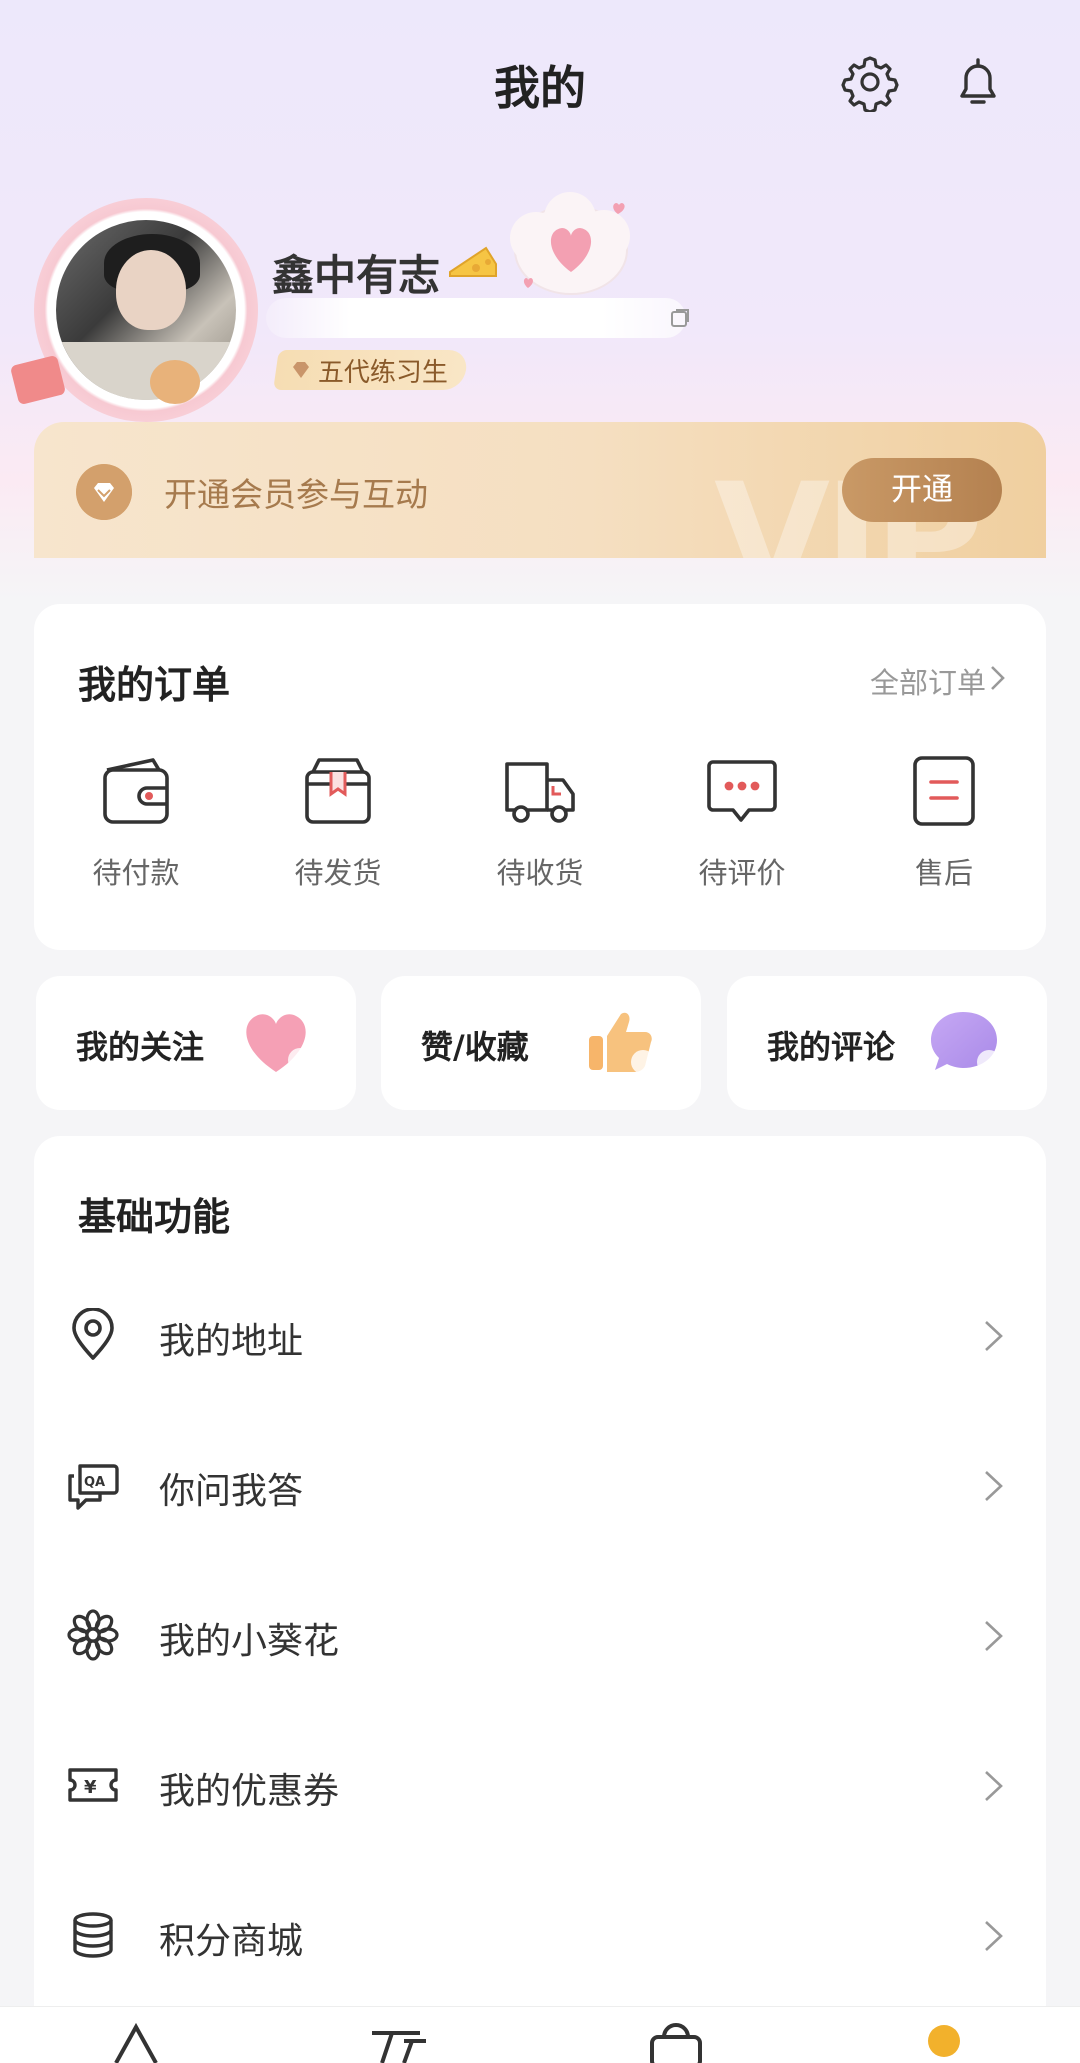 This screenshot has height=2063, width=1080. What do you see at coordinates (540, 1635) in the screenshot?
I see `menu-item-sunflower: 我的小葵花` at bounding box center [540, 1635].